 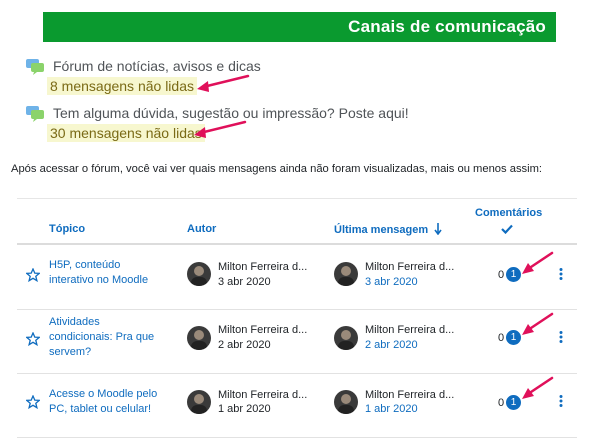 I want to click on topic-line: servem?, so click(x=70, y=352).